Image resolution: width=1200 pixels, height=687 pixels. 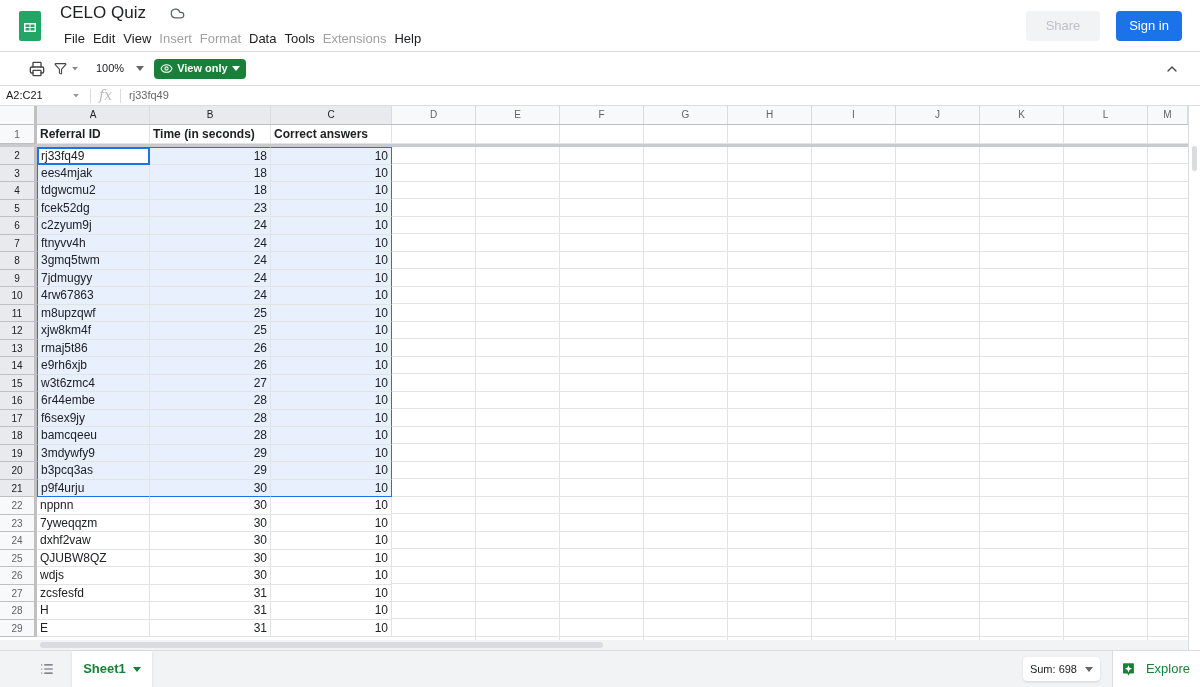 I want to click on spreadsheet-logo-icon, so click(x=30, y=25).